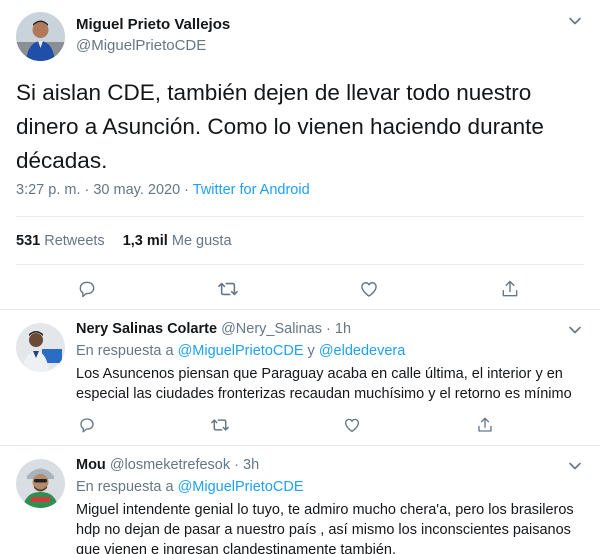 This screenshot has width=600, height=554. Describe the element at coordinates (146, 329) in the screenshot. I see `reply-author-name: Nery Salinas Colarte` at that location.